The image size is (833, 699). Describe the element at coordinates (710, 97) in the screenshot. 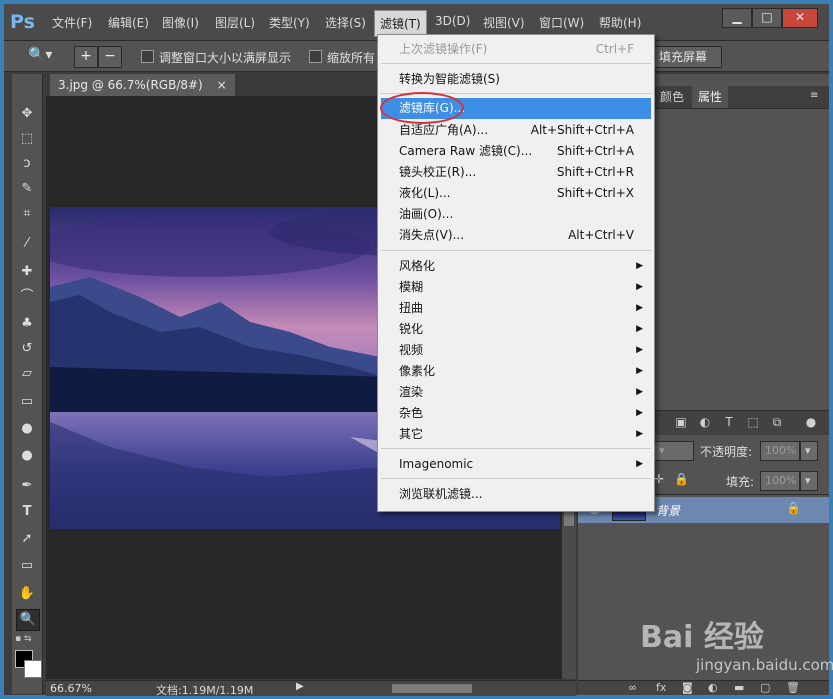

I see `tab-properties: 属性` at that location.